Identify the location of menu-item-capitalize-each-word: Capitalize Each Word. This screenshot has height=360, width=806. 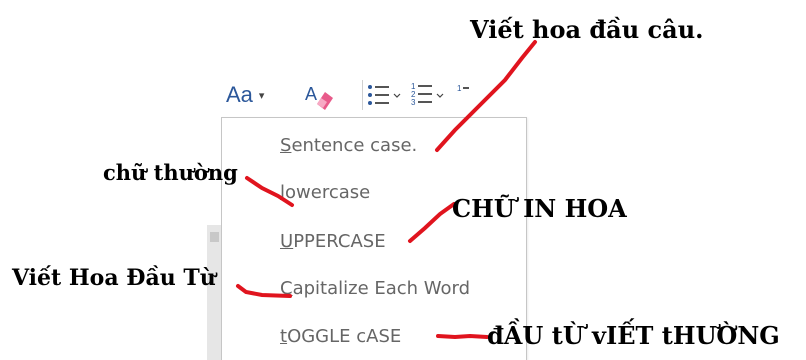
(400, 288).